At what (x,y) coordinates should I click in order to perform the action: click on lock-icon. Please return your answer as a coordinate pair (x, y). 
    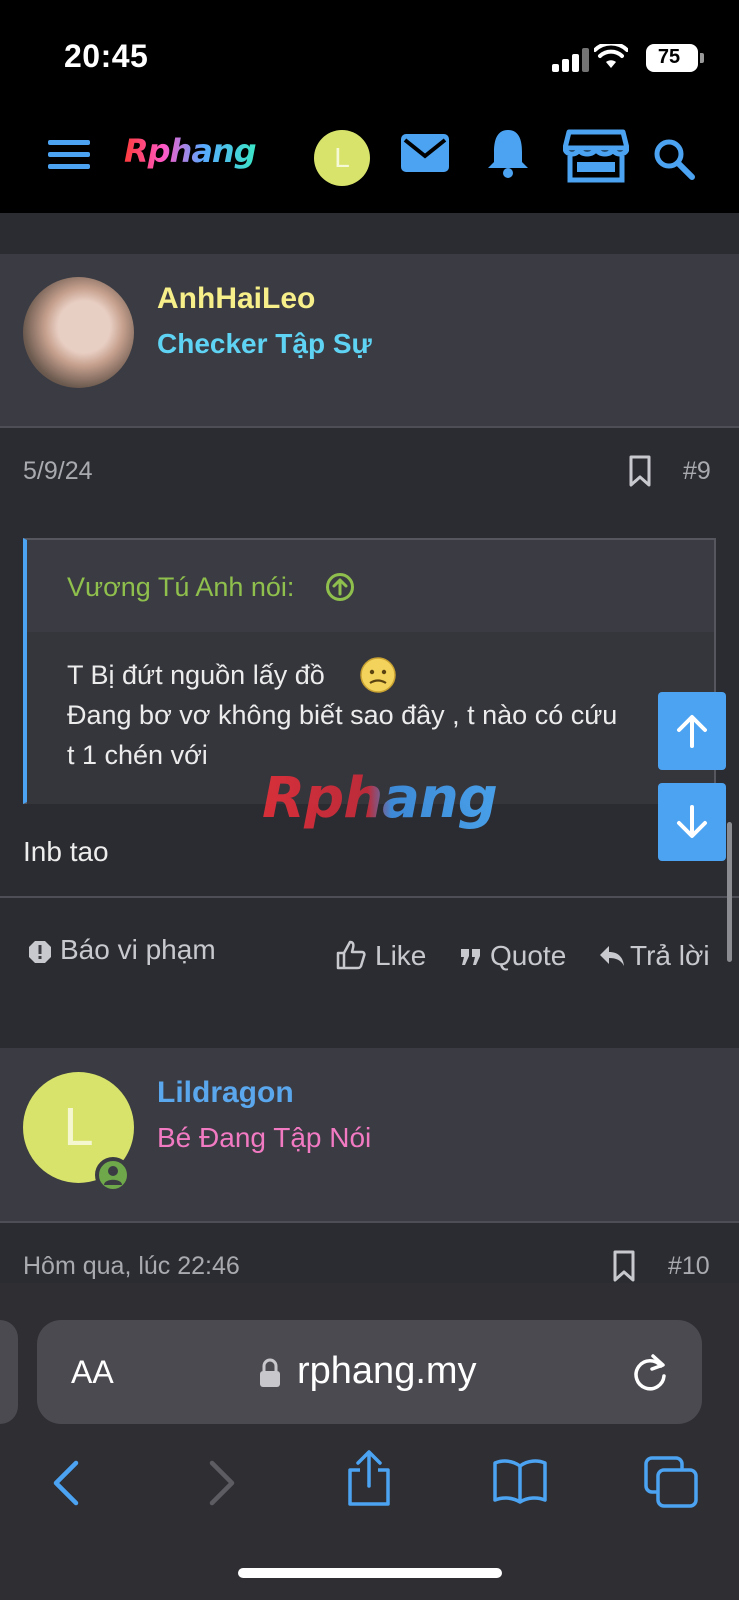
    Looking at the image, I should click on (270, 1372).